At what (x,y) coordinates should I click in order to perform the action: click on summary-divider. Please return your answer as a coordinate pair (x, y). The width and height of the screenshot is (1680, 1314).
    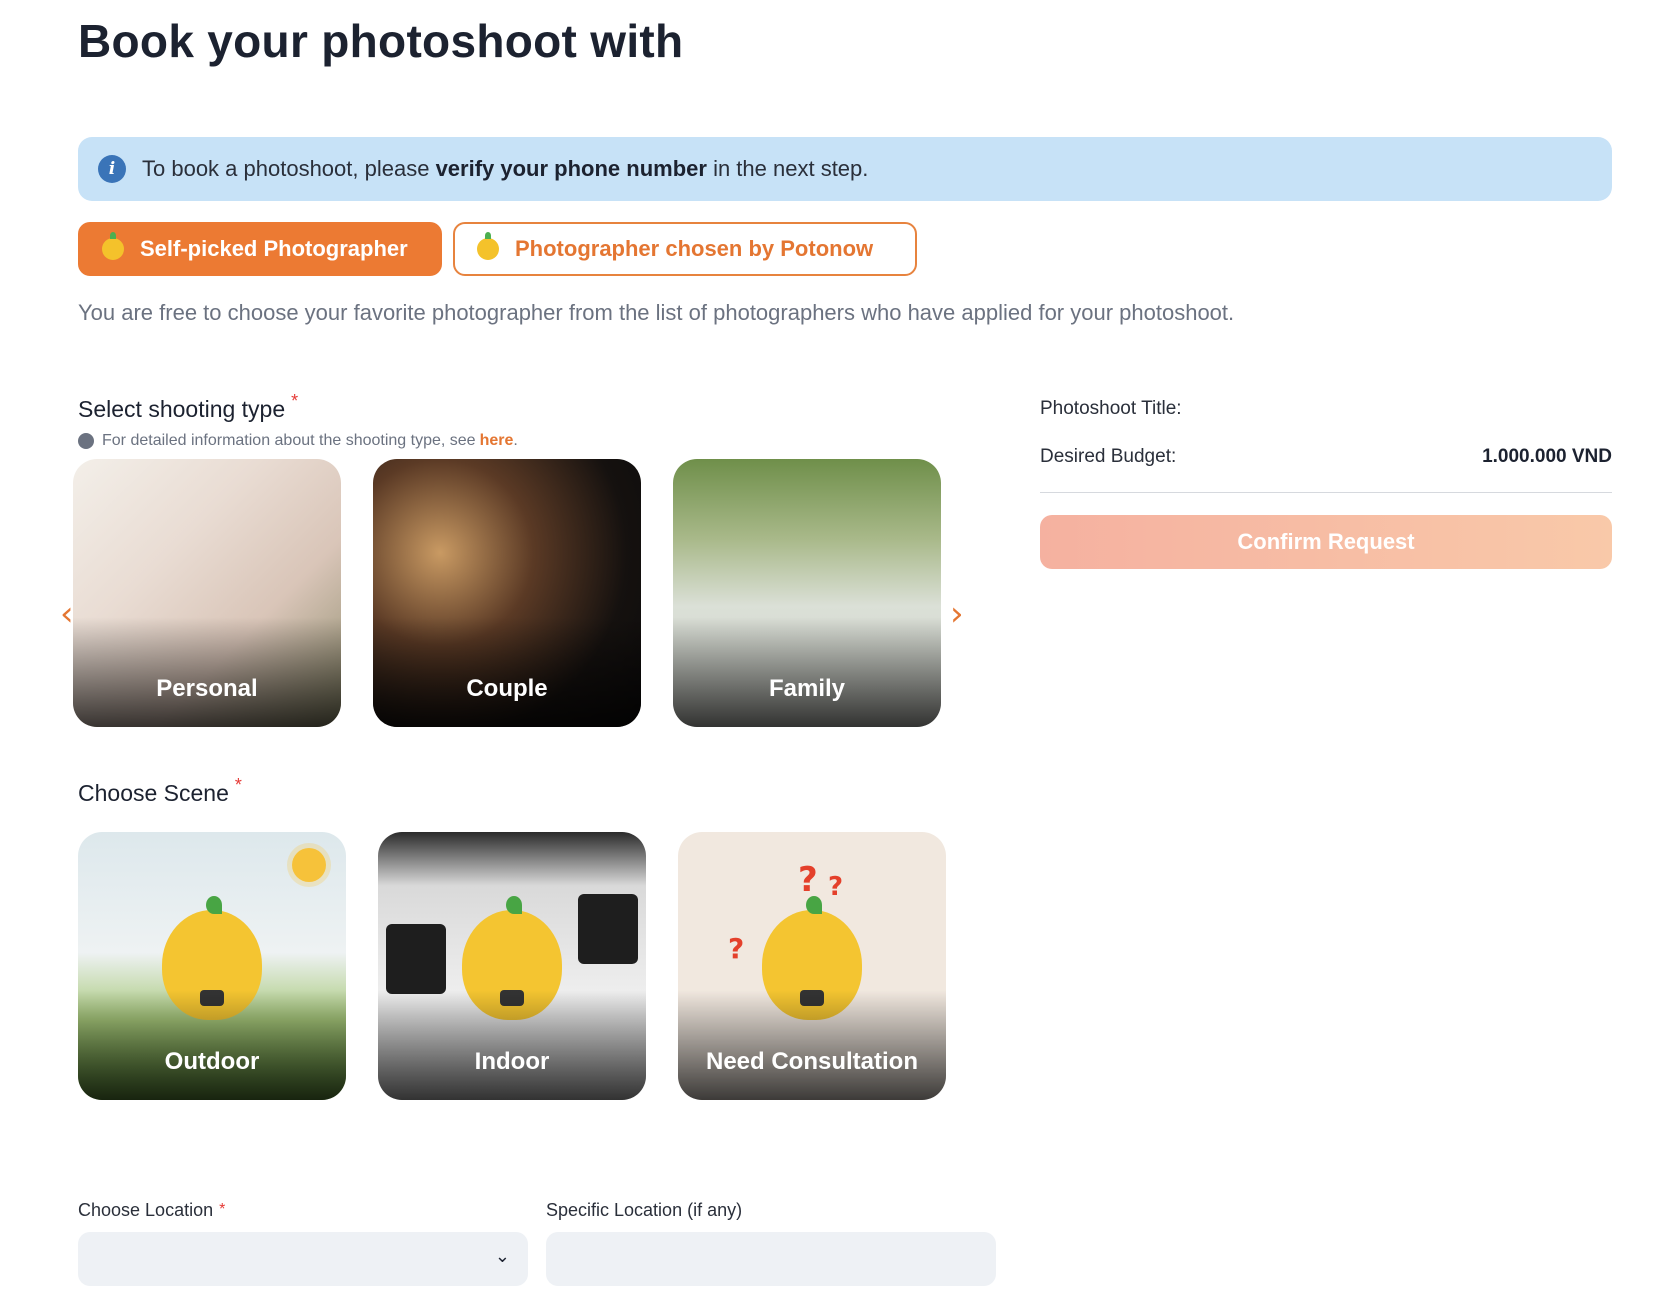
    Looking at the image, I should click on (1326, 492).